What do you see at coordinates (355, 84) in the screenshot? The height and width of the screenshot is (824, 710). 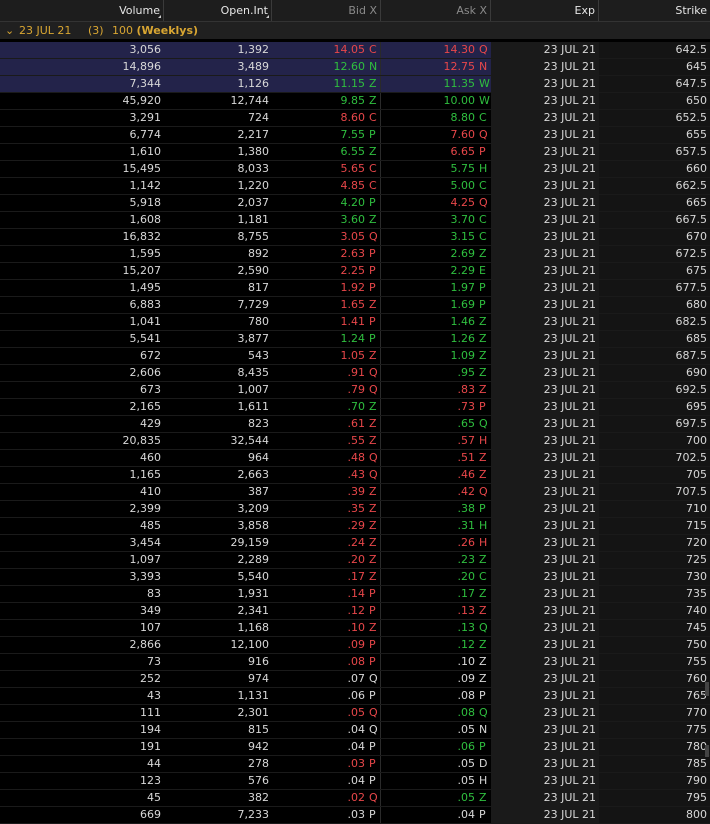 I see `table-row: 7,344 1,126 11.15 Z 11.35 W 23 JUL 21 647.5` at bounding box center [355, 84].